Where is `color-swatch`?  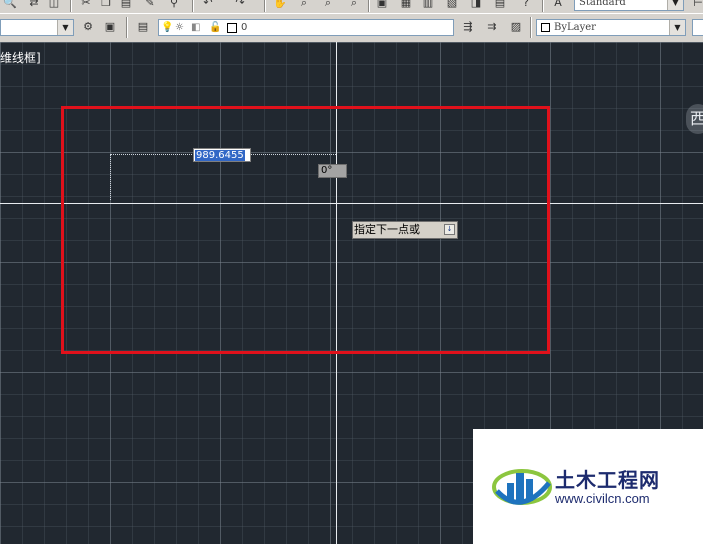 color-swatch is located at coordinates (545, 27).